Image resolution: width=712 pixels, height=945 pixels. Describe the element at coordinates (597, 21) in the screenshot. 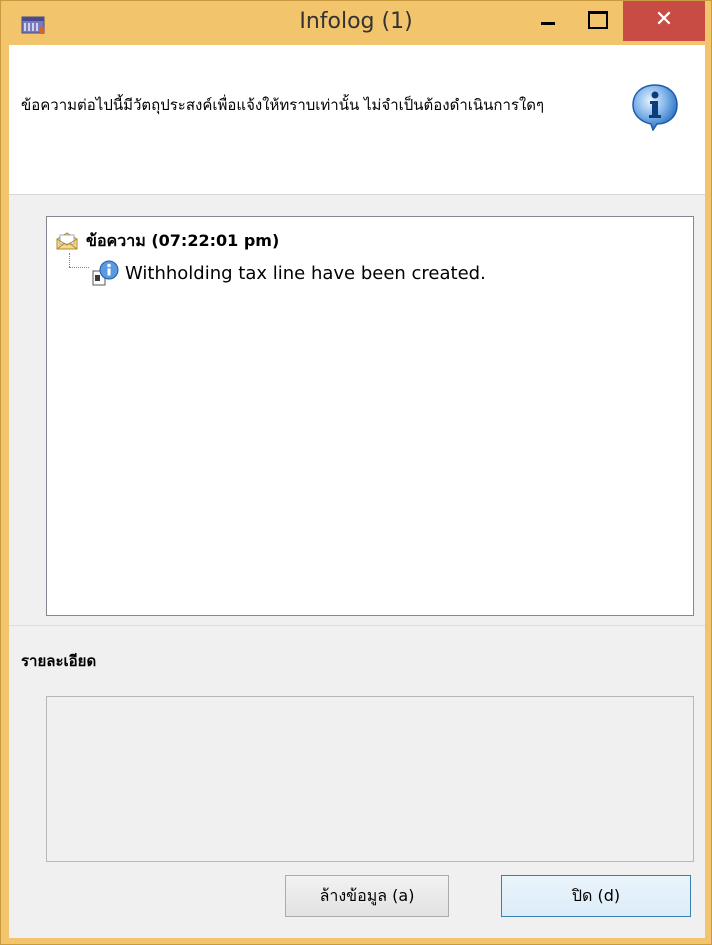

I see `maximize-button` at that location.